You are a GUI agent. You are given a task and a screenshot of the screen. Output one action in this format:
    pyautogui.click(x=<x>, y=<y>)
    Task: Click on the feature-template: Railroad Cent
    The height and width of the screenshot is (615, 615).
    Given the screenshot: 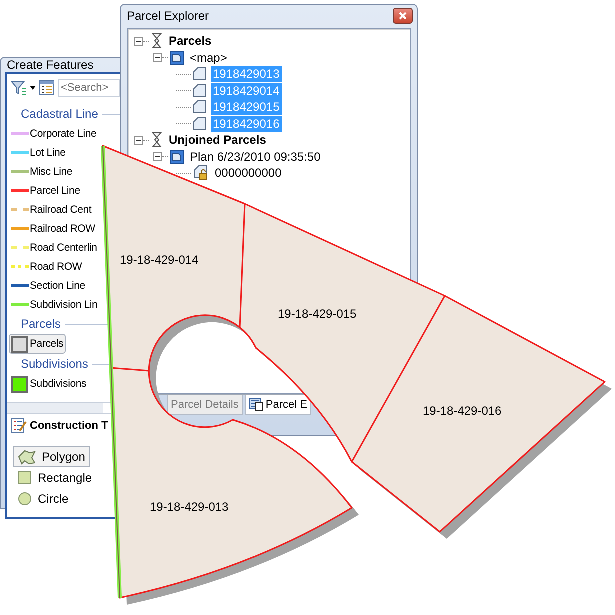 What is the action you would take?
    pyautogui.click(x=51, y=209)
    